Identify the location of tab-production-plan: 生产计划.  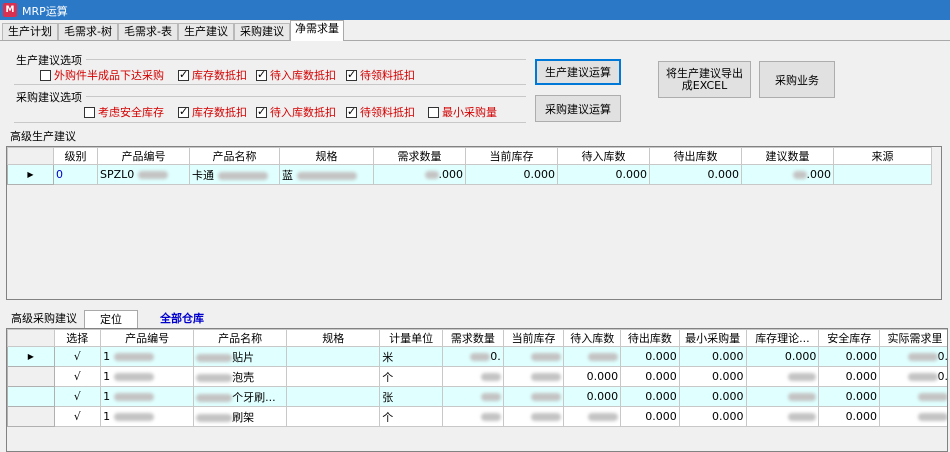
(30, 31).